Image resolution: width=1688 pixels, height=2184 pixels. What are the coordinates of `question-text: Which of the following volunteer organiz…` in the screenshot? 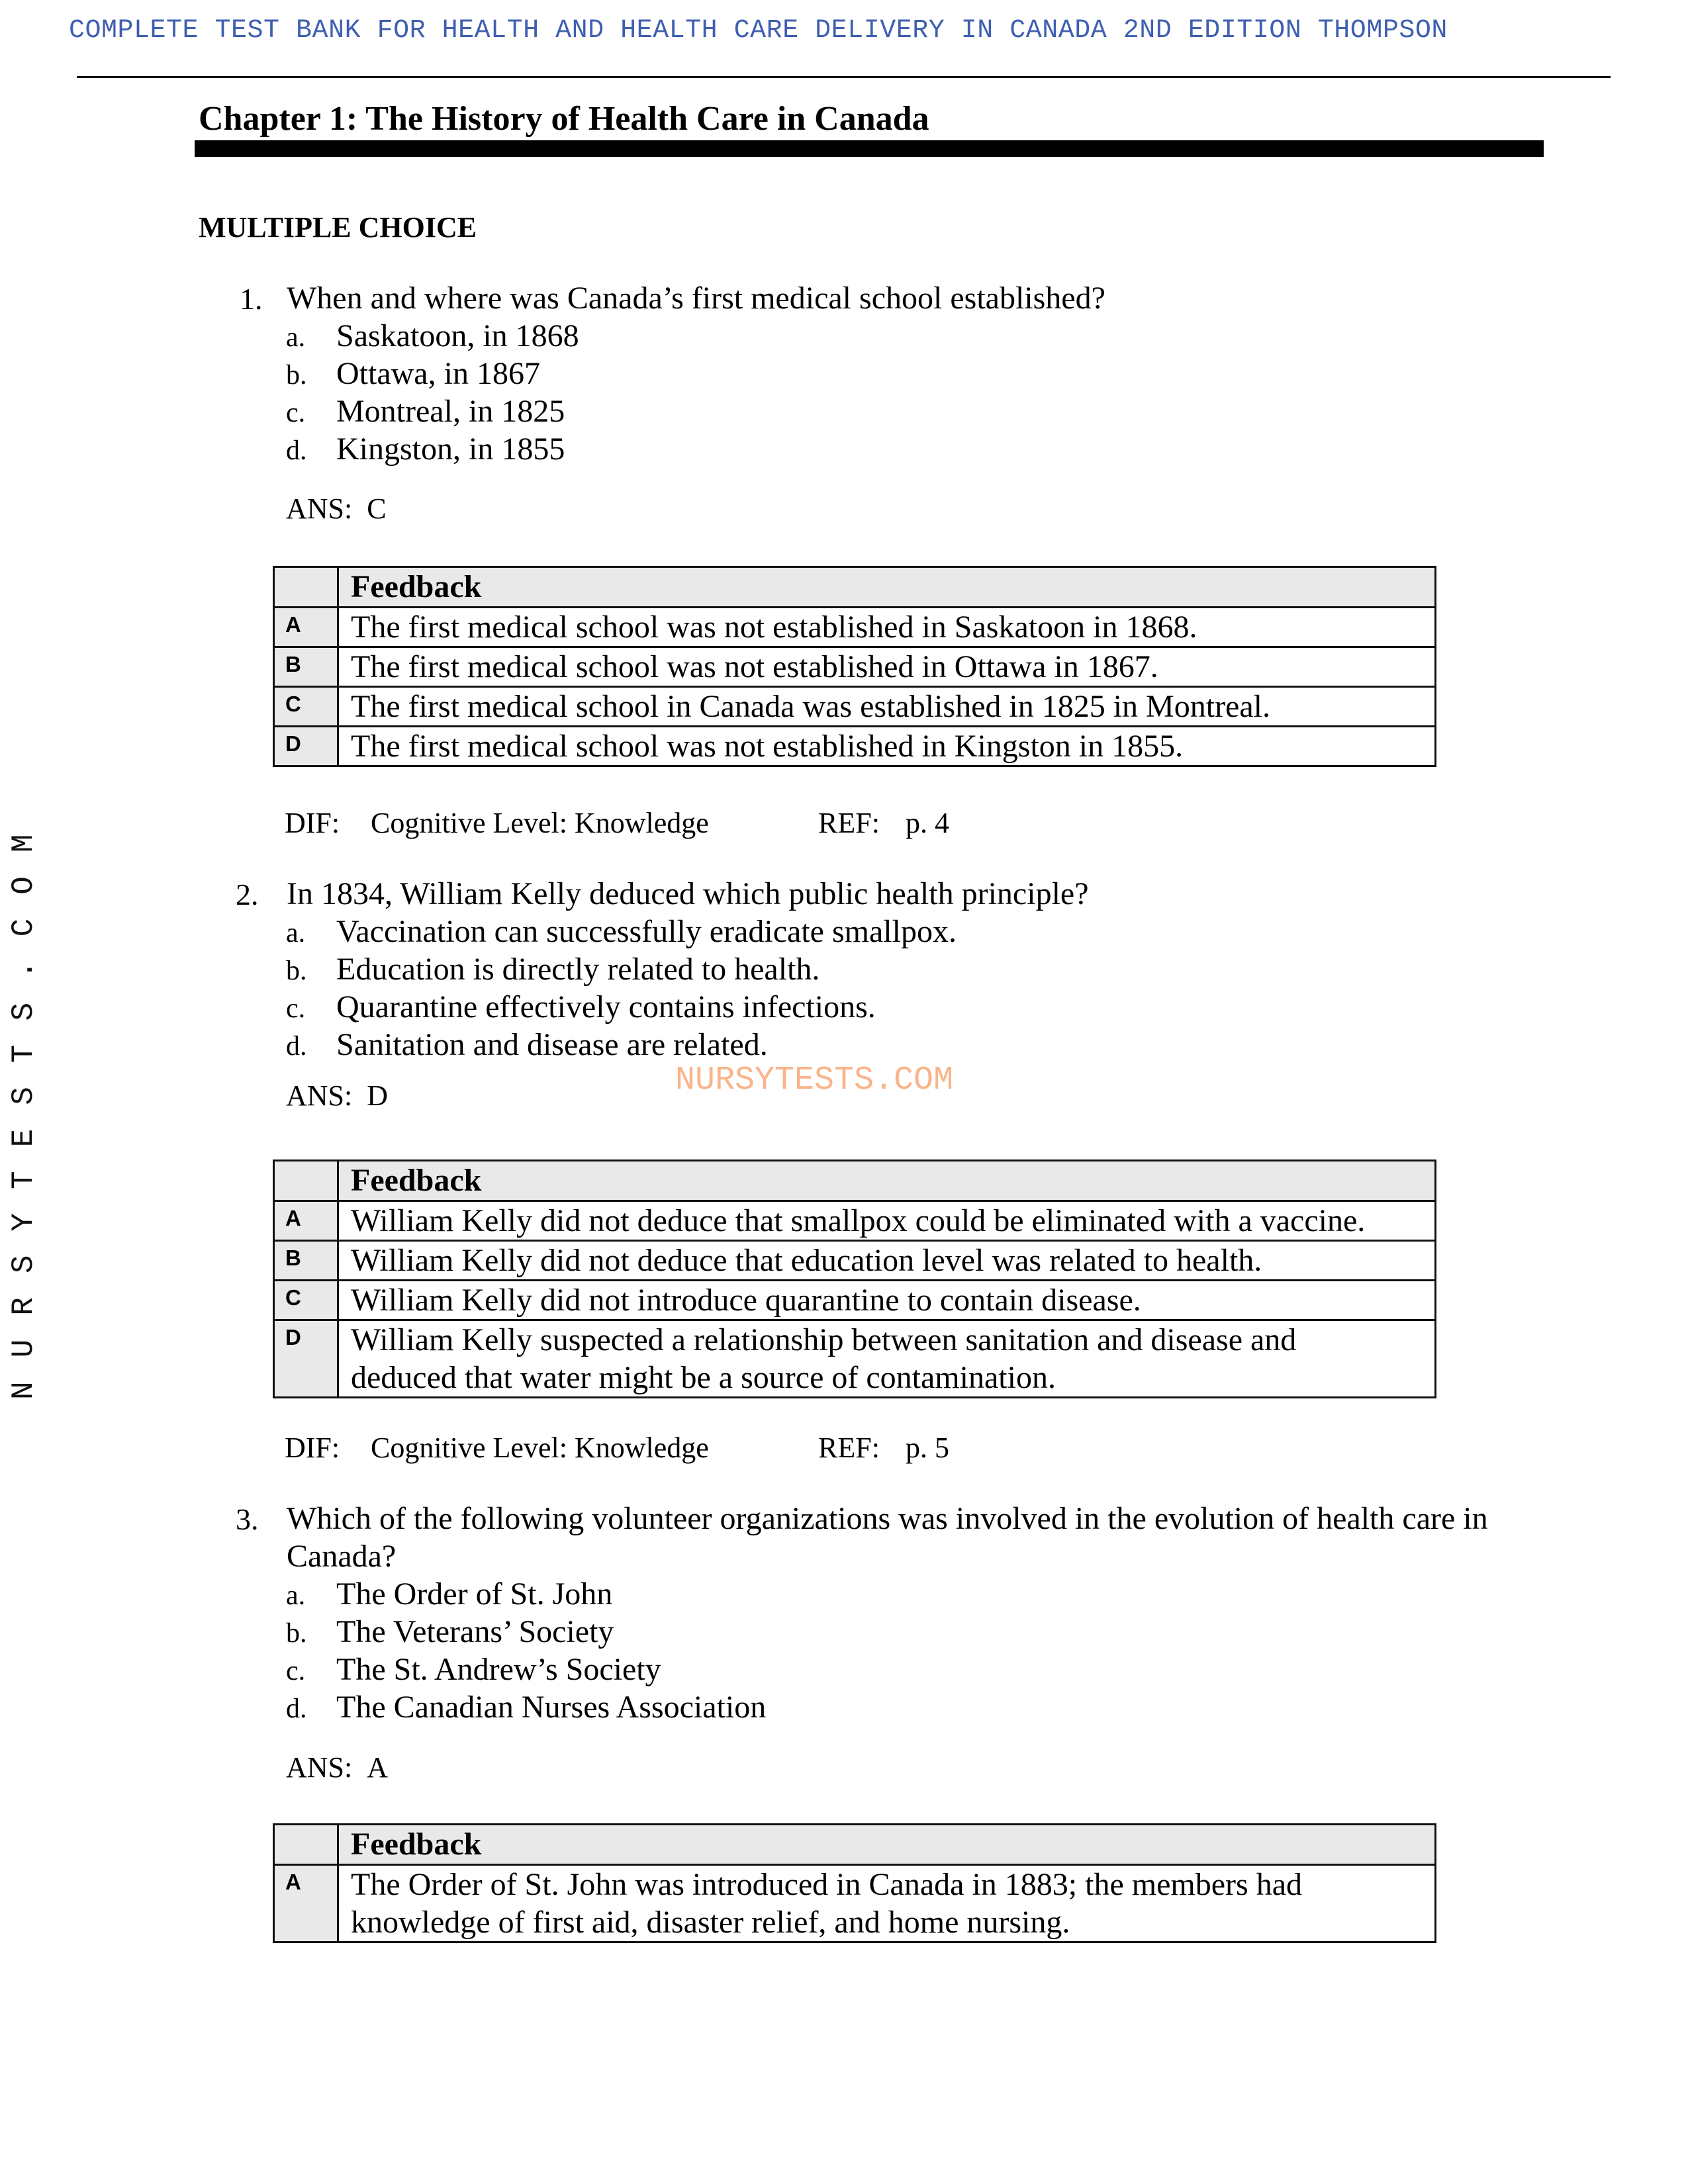 It's located at (887, 1518).